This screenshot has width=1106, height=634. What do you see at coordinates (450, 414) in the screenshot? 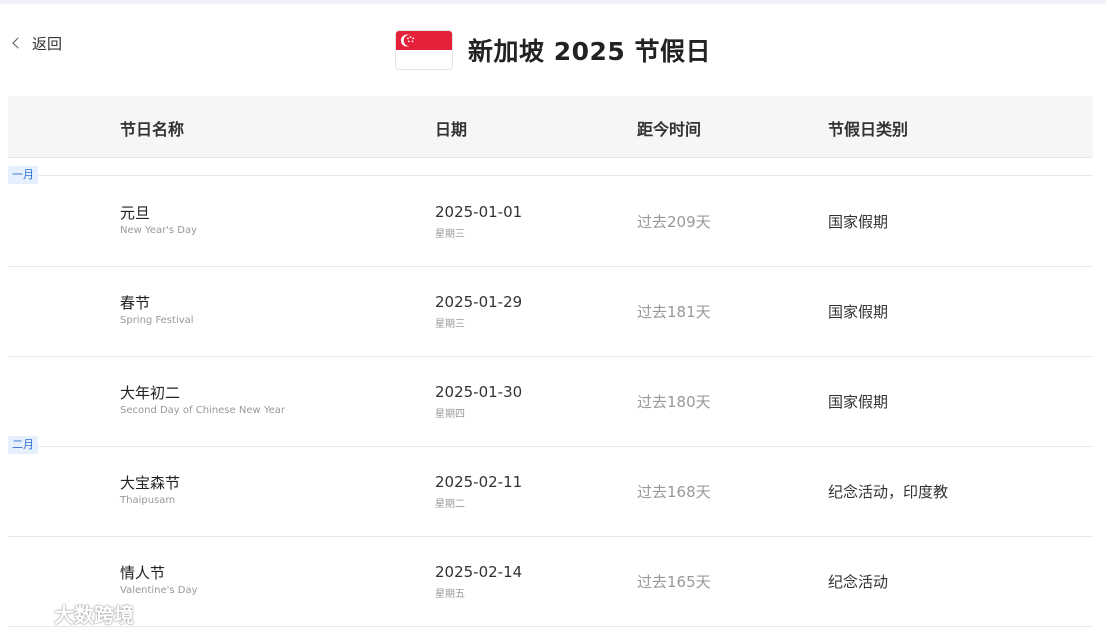
I see `holiday-weekday: 星期四` at bounding box center [450, 414].